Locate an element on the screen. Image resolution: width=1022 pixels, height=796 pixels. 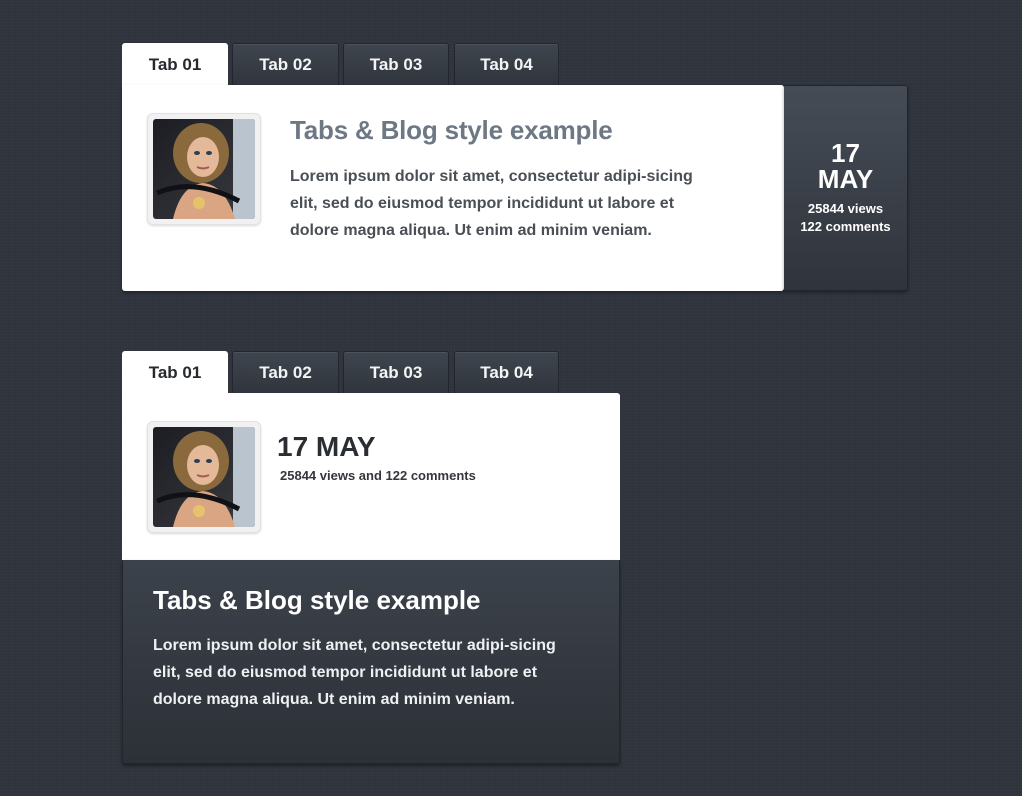
date-panel: 17 MAY 25844 views 122 comments is located at coordinates (846, 188).